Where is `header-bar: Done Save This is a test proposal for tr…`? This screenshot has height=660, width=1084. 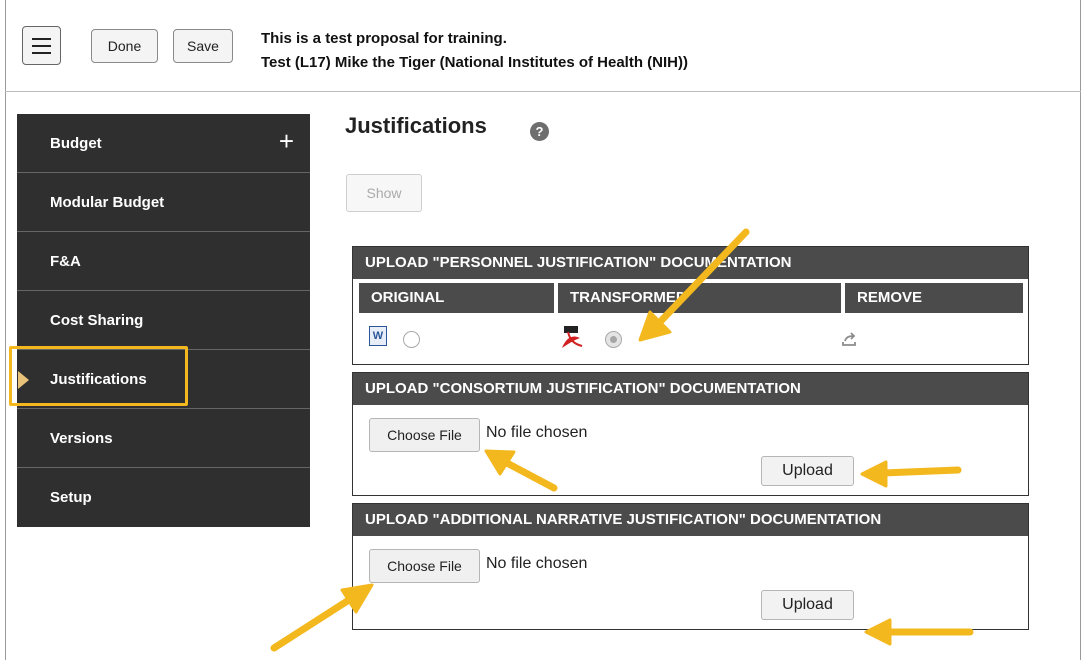 header-bar: Done Save This is a test proposal for tr… is located at coordinates (543, 46).